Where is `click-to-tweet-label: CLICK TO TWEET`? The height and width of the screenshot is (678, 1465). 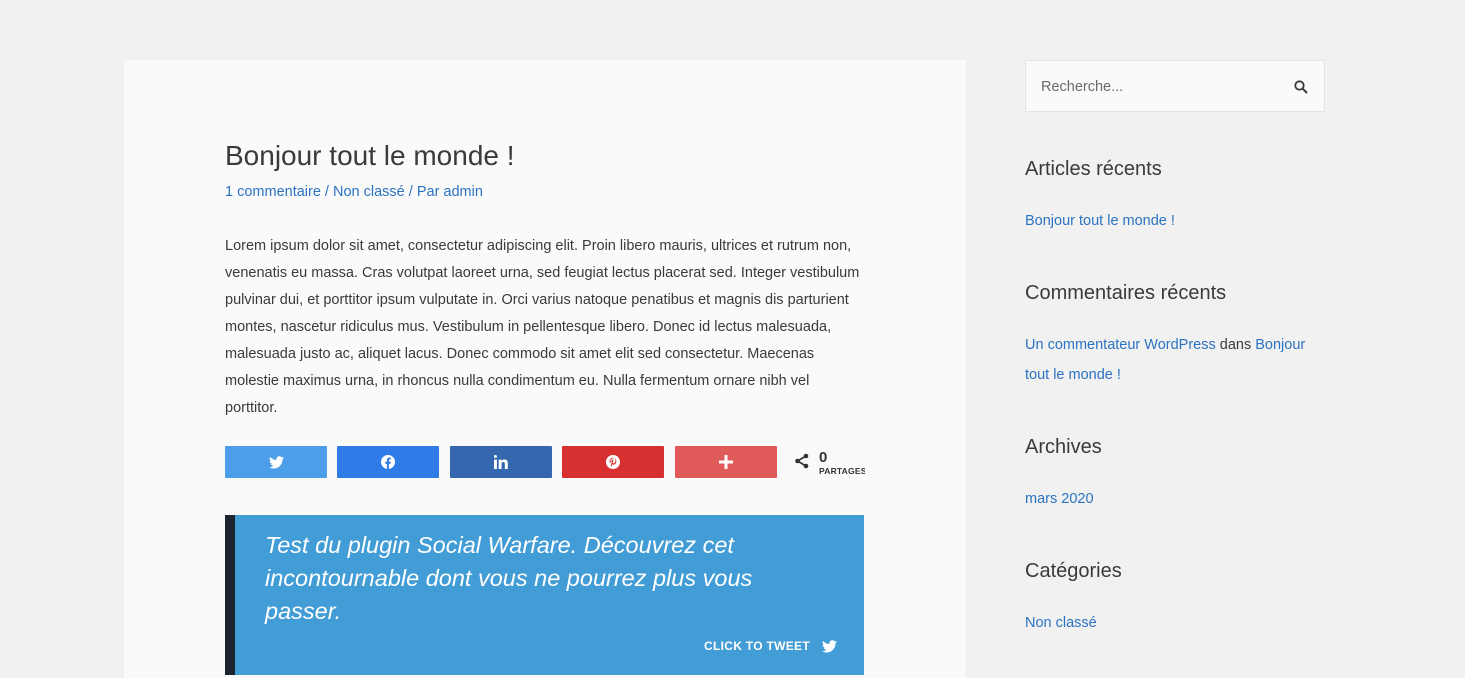 click-to-tweet-label: CLICK TO TWEET is located at coordinates (757, 646).